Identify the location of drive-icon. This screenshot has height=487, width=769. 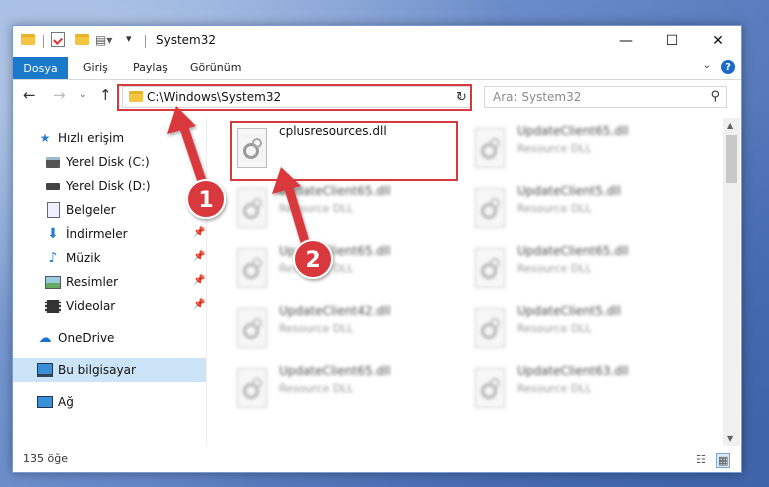
(53, 162).